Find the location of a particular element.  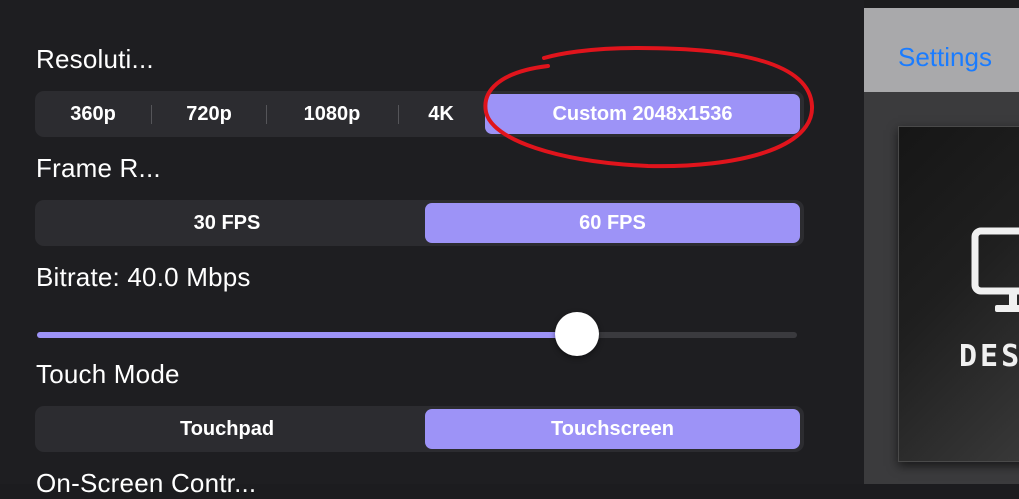

resolution-option-720p: 720p is located at coordinates (209, 114).